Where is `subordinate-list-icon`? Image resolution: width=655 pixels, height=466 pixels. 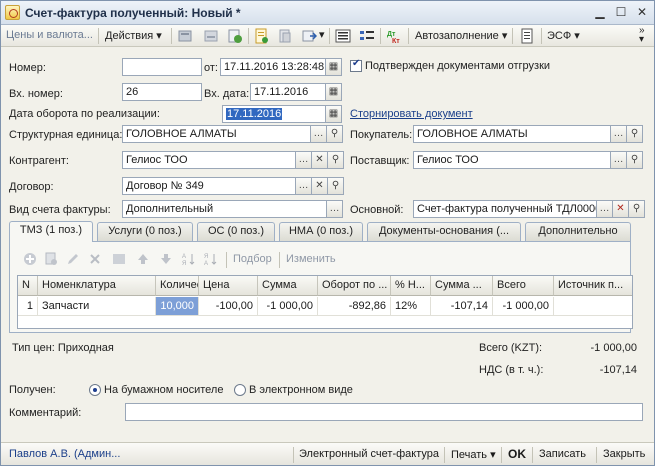
subordinate-list-icon is located at coordinates (367, 36).